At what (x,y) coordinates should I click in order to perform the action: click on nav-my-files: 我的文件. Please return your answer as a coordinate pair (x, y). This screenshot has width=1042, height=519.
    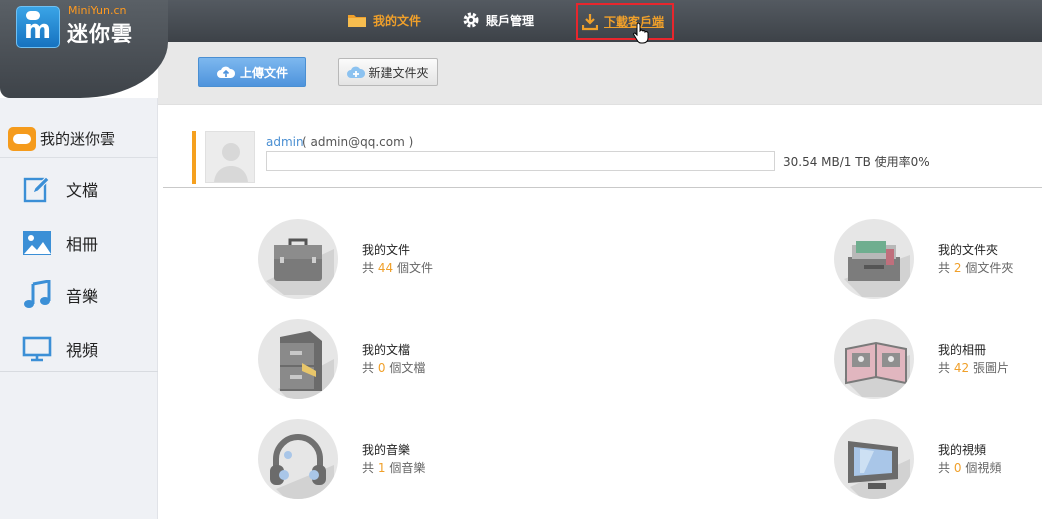
    Looking at the image, I should click on (384, 20).